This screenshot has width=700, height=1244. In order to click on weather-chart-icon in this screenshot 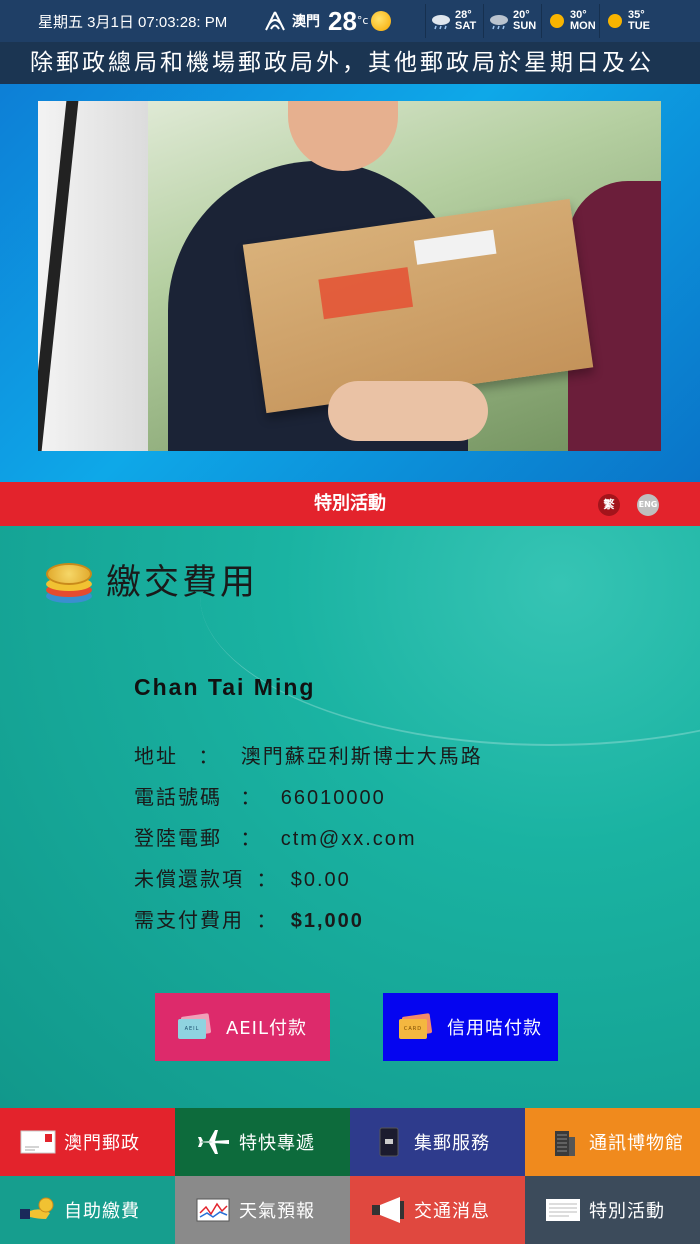, I will do `click(213, 1210)`.